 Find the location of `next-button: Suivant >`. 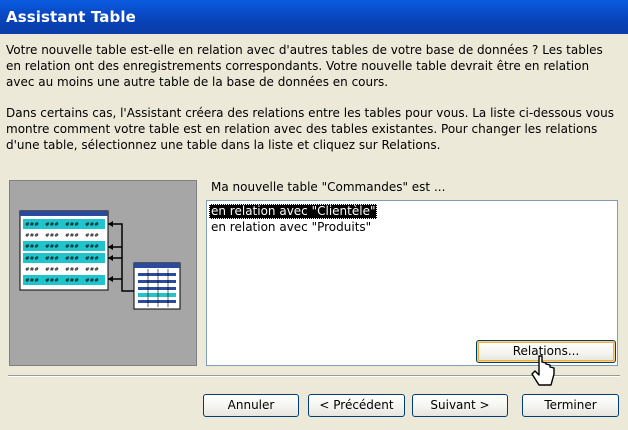

next-button: Suivant > is located at coordinates (460, 405).